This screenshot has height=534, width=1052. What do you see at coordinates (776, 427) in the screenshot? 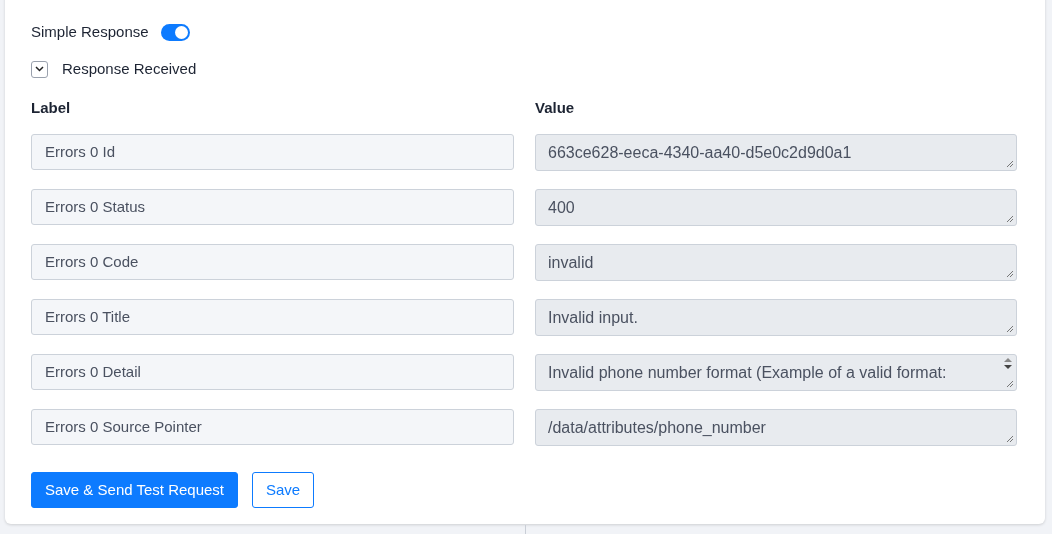
I see `value-field: /data/attributes/phone_number` at bounding box center [776, 427].